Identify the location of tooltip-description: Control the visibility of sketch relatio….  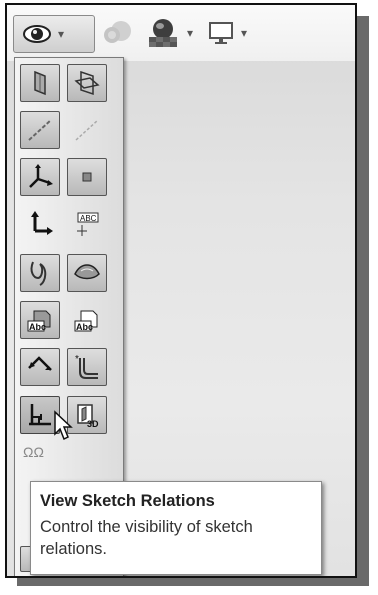
(146, 538).